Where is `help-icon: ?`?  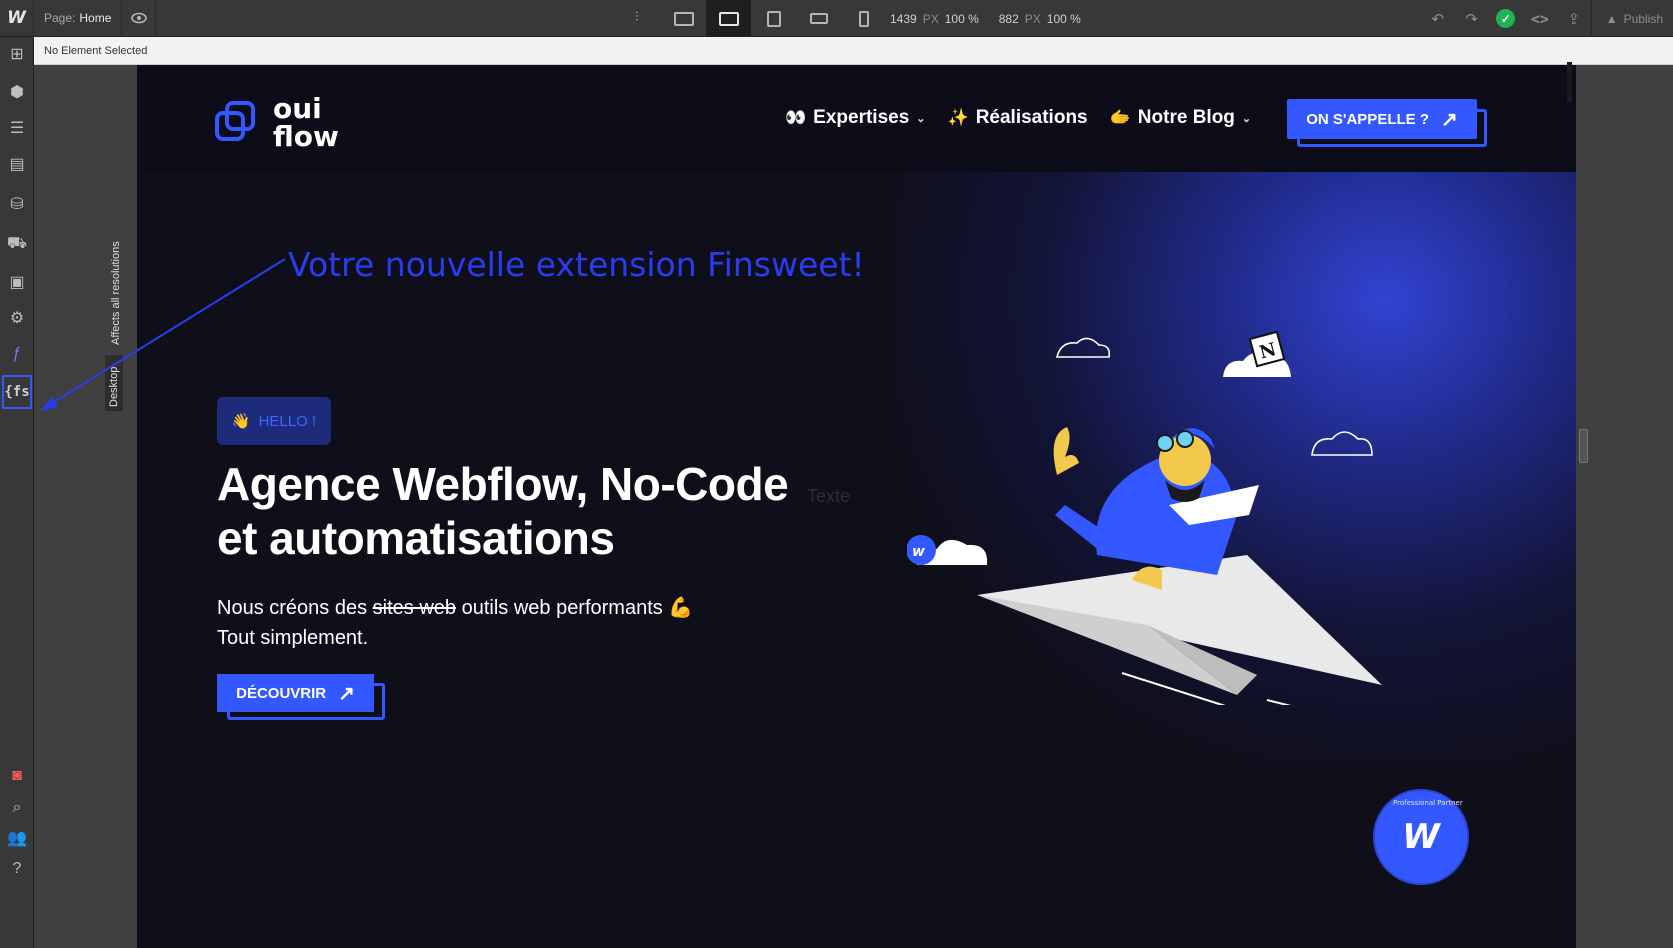 help-icon: ? is located at coordinates (17, 869).